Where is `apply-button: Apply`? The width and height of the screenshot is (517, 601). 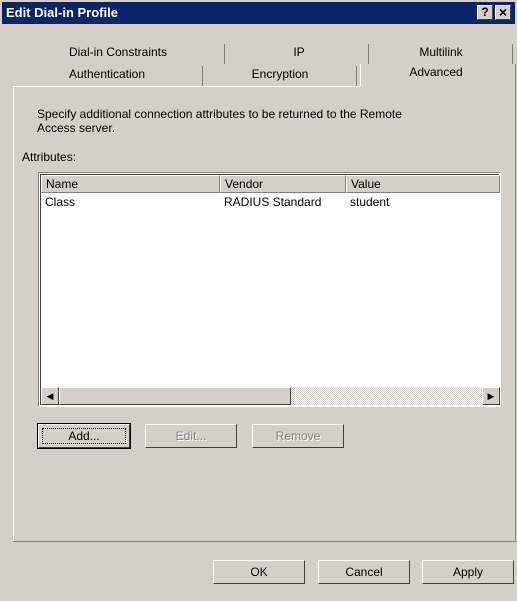 apply-button: Apply is located at coordinates (468, 572).